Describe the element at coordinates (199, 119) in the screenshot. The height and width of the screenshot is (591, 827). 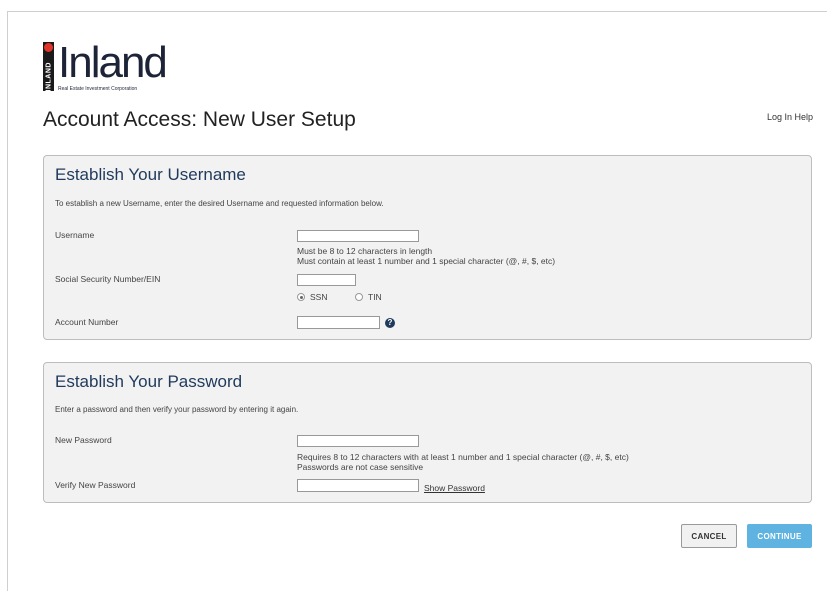
I see `page-title: Account Access: New User Setup` at that location.